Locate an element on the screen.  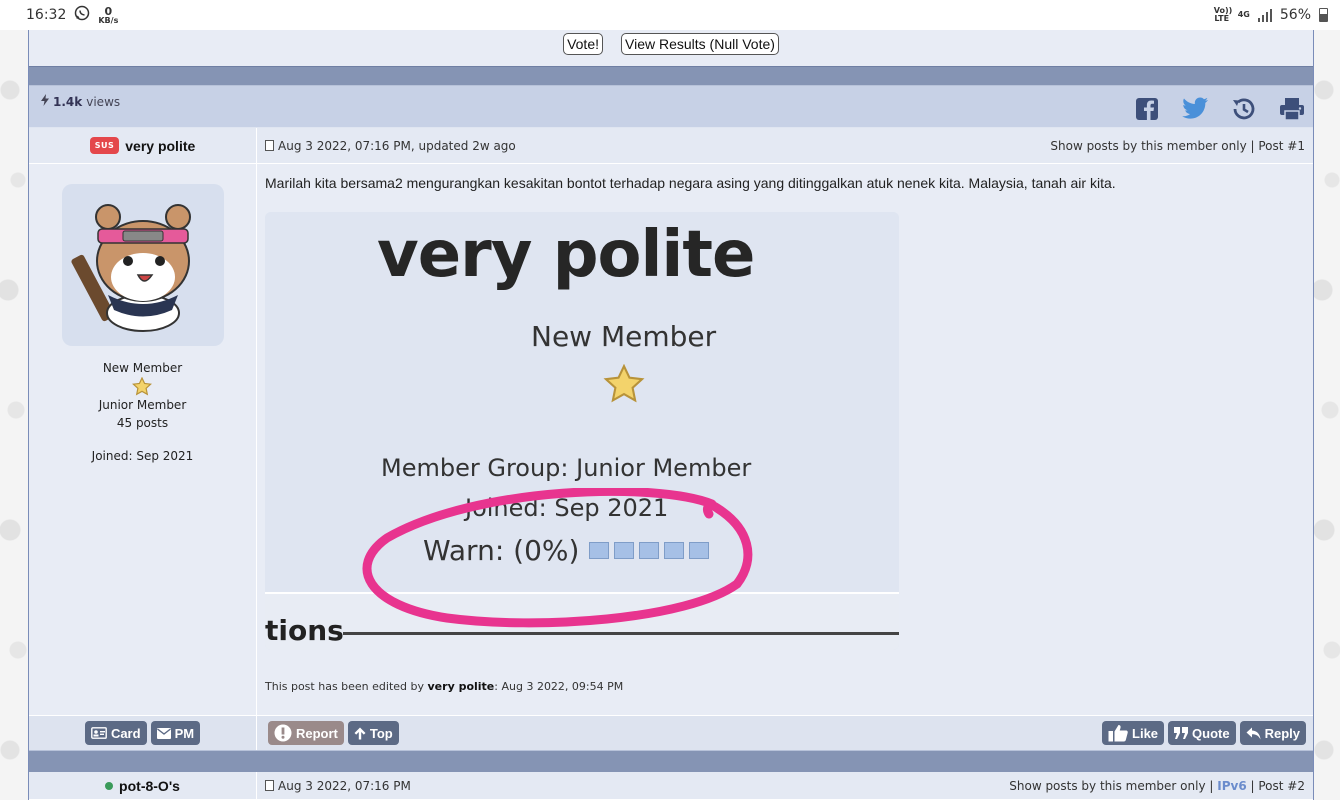
card-button: Card is located at coordinates (115, 733).